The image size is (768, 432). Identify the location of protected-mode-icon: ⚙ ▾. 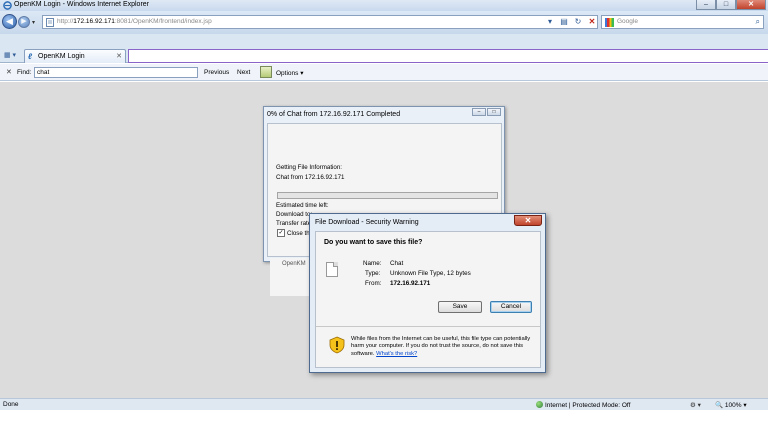
(695, 405).